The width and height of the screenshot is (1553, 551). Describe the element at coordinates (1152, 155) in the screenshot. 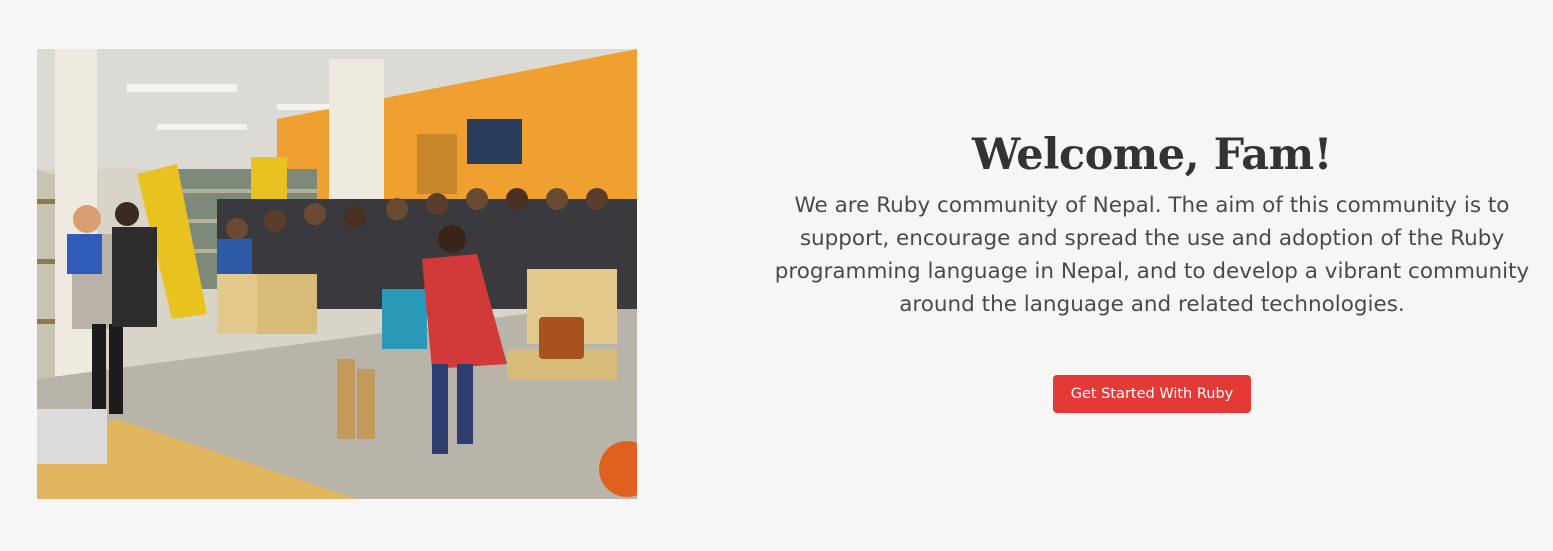

I see `welcome-title: Welcome, Fam!` at that location.